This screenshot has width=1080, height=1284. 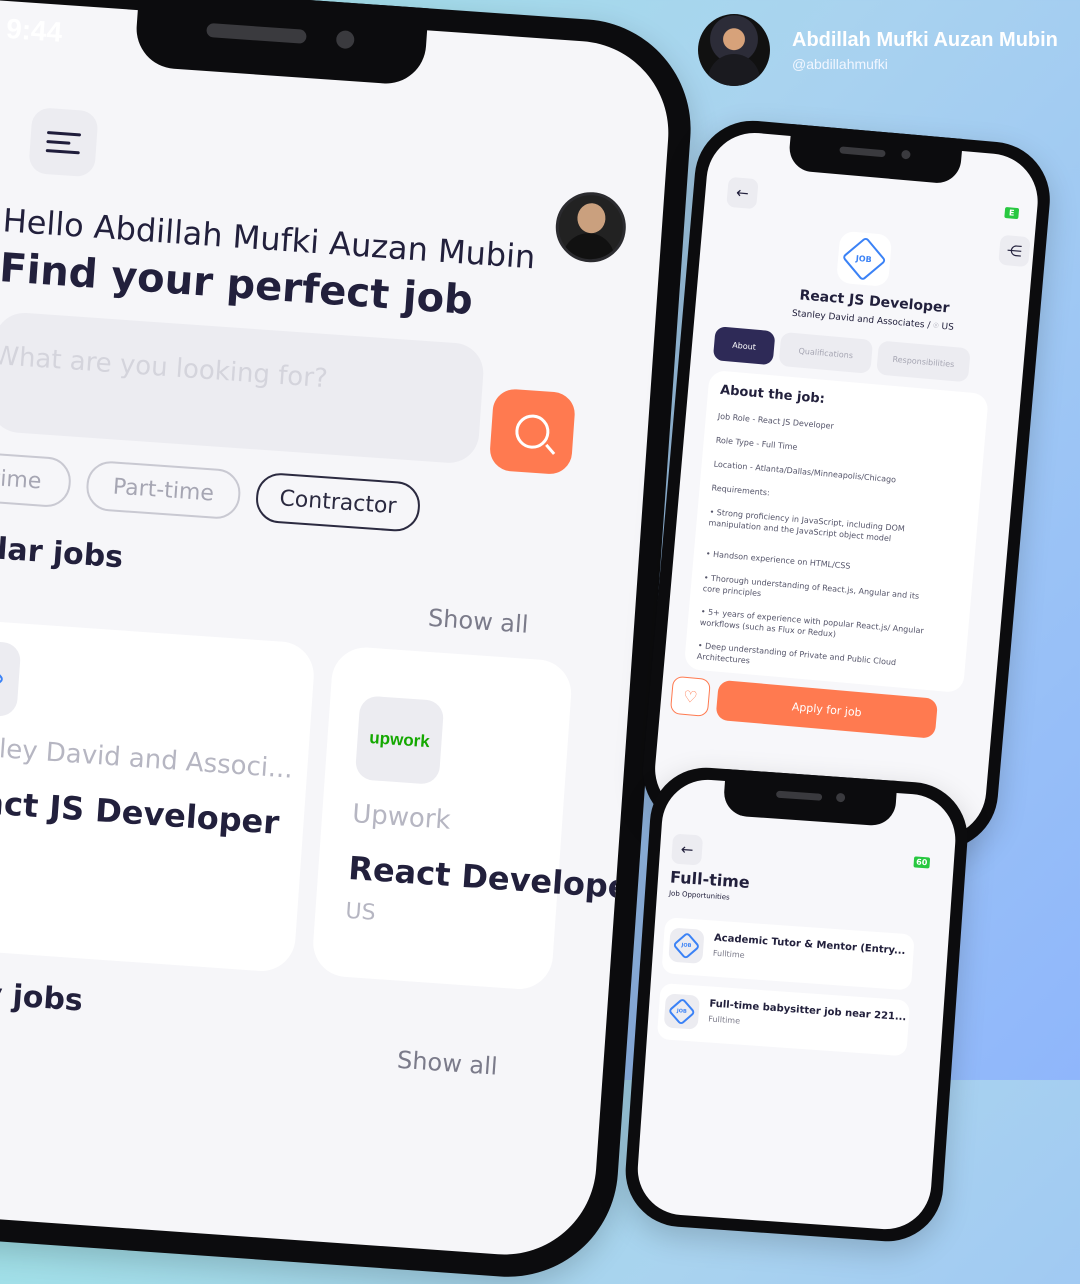 I want to click on show-all-popular: Show all, so click(x=478, y=621).